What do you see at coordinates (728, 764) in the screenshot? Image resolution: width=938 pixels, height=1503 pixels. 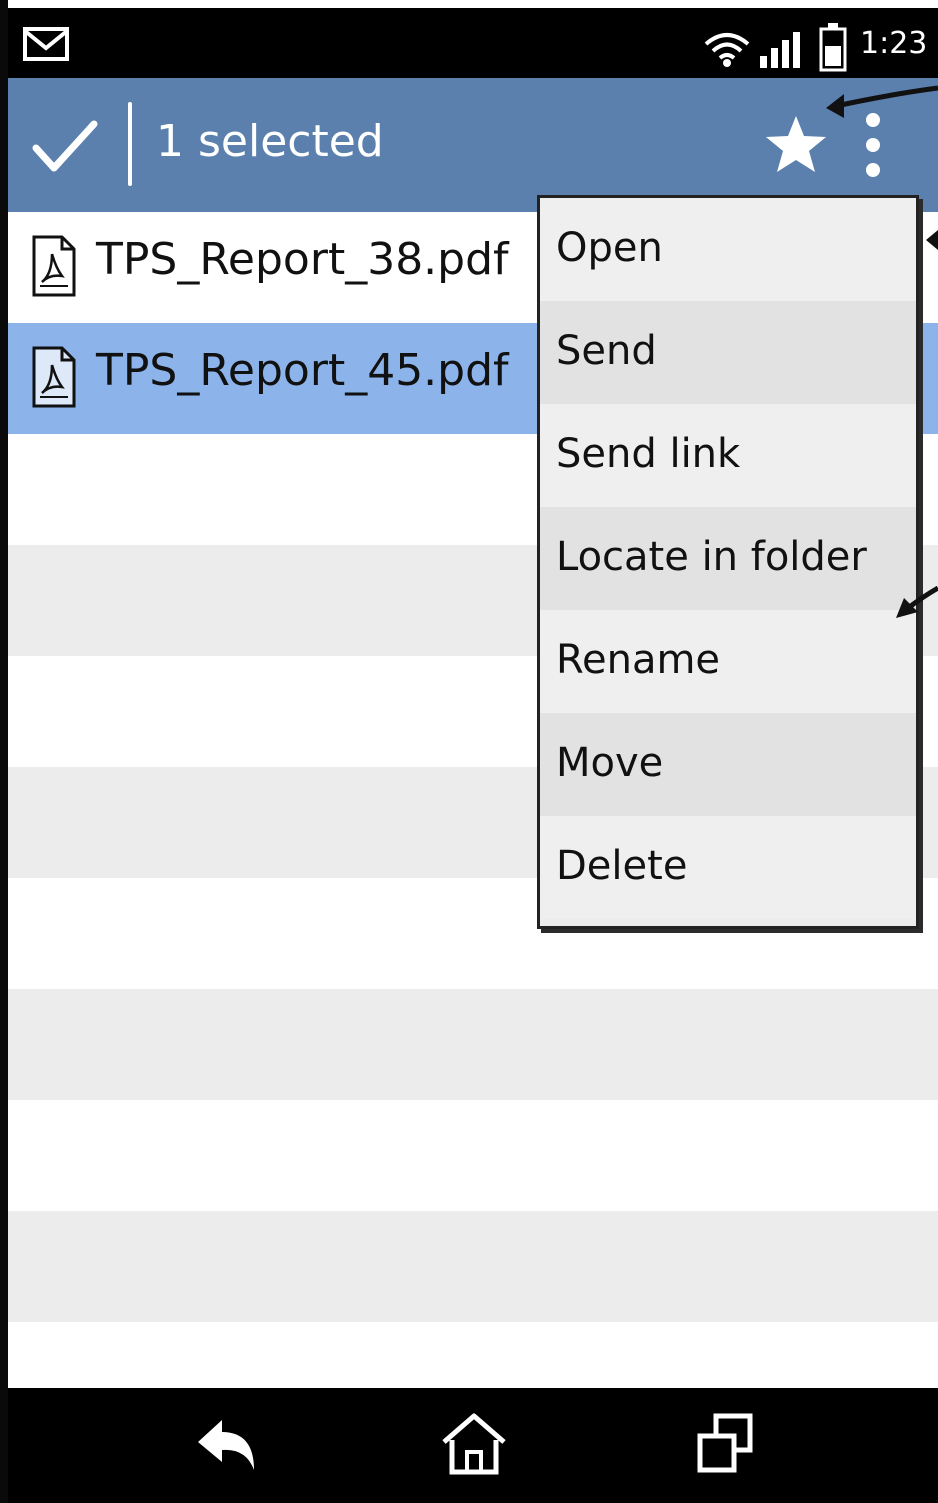 I see `menu-item-move: Move` at bounding box center [728, 764].